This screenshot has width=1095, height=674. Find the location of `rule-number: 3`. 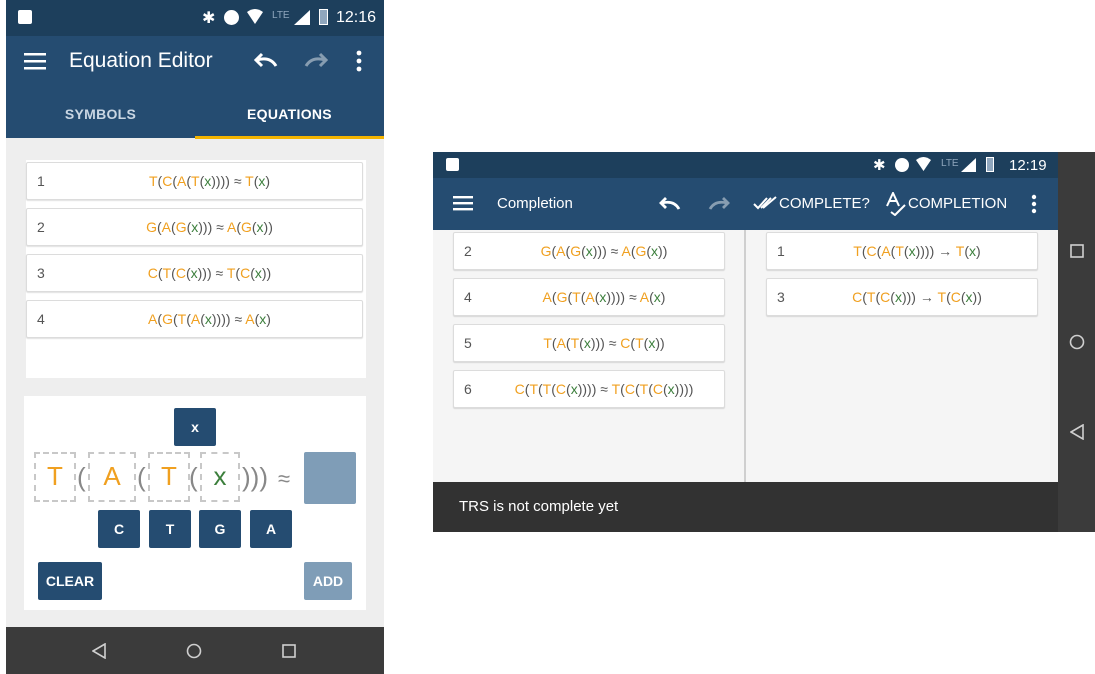

rule-number: 3 is located at coordinates (781, 297).